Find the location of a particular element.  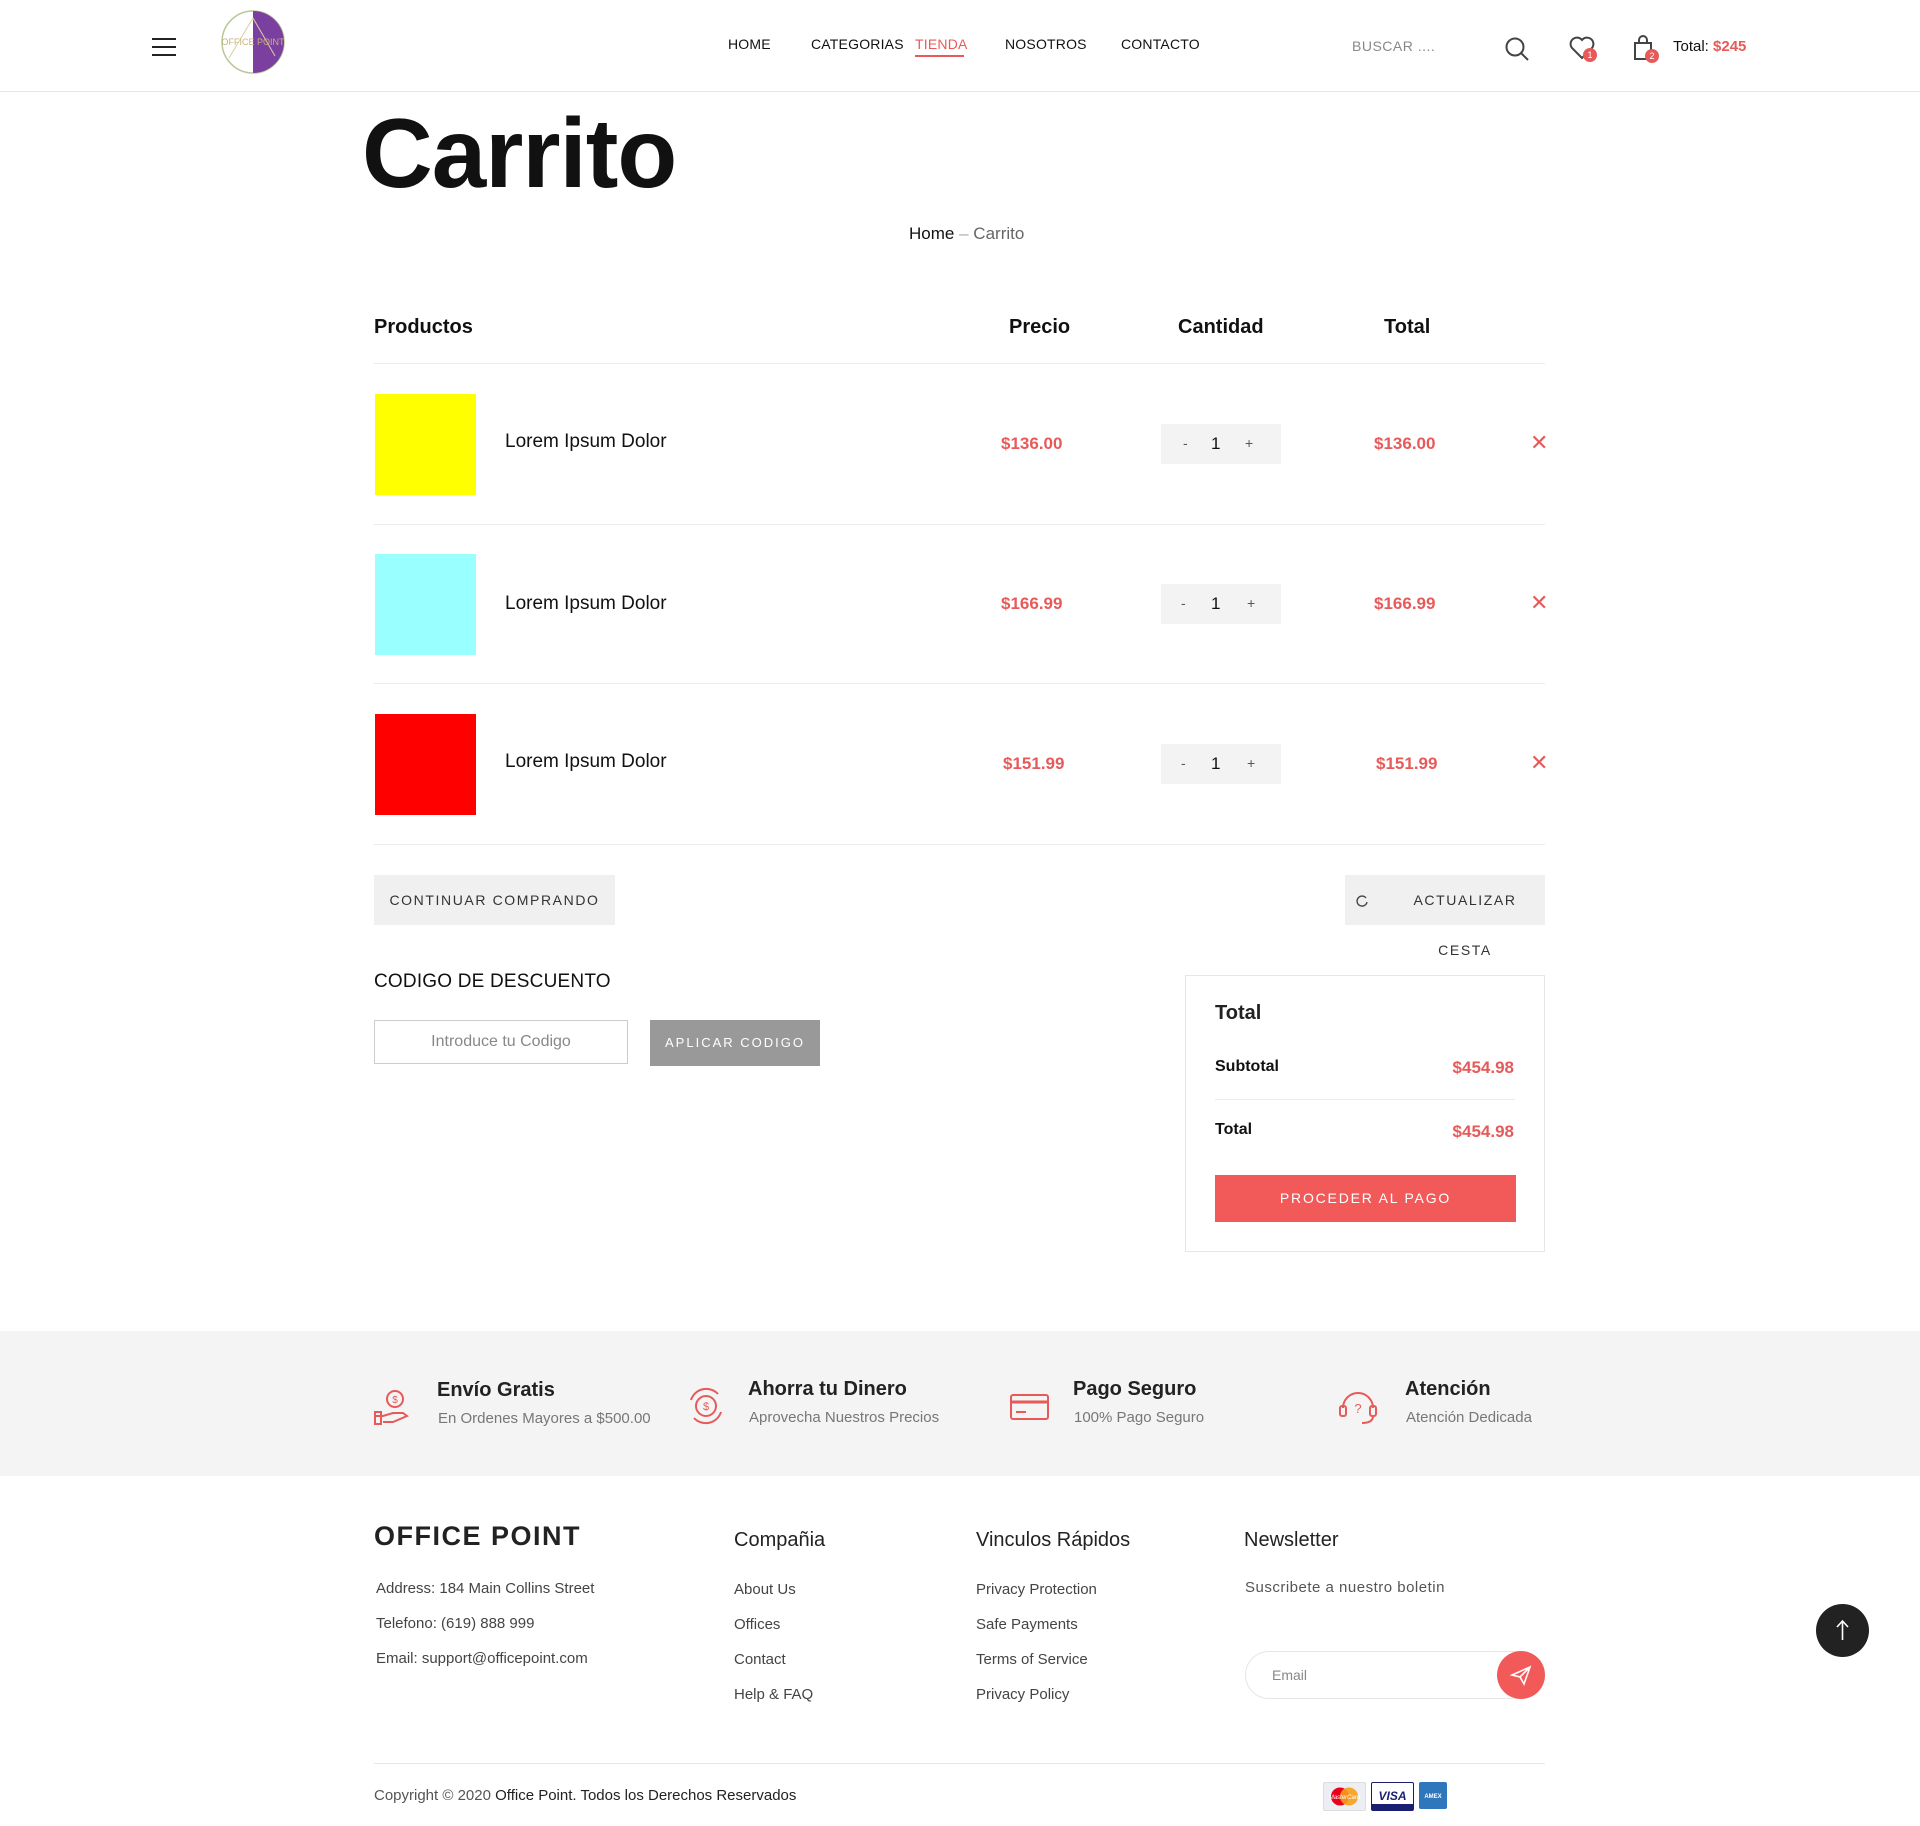

footer-link-safe-payments: Safe Payments is located at coordinates (1027, 1624).